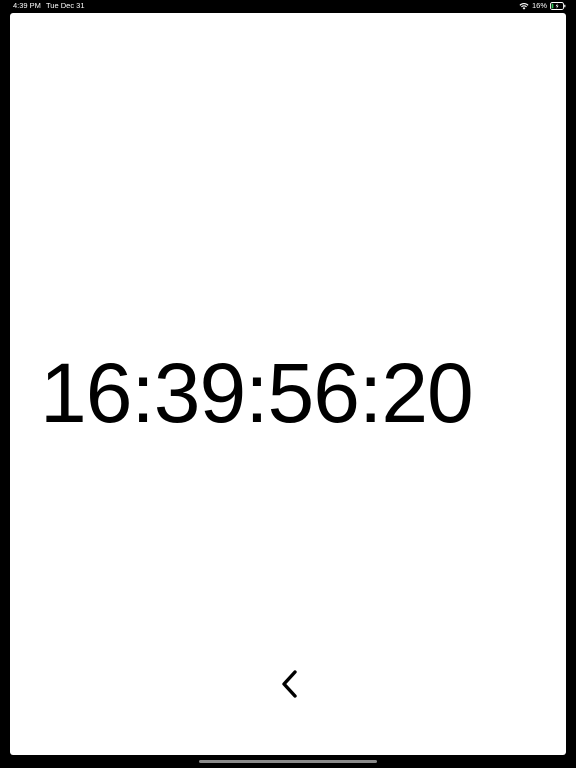 This screenshot has width=576, height=768. Describe the element at coordinates (257, 393) in the screenshot. I see `clock-display: 16:39:56:20` at that location.